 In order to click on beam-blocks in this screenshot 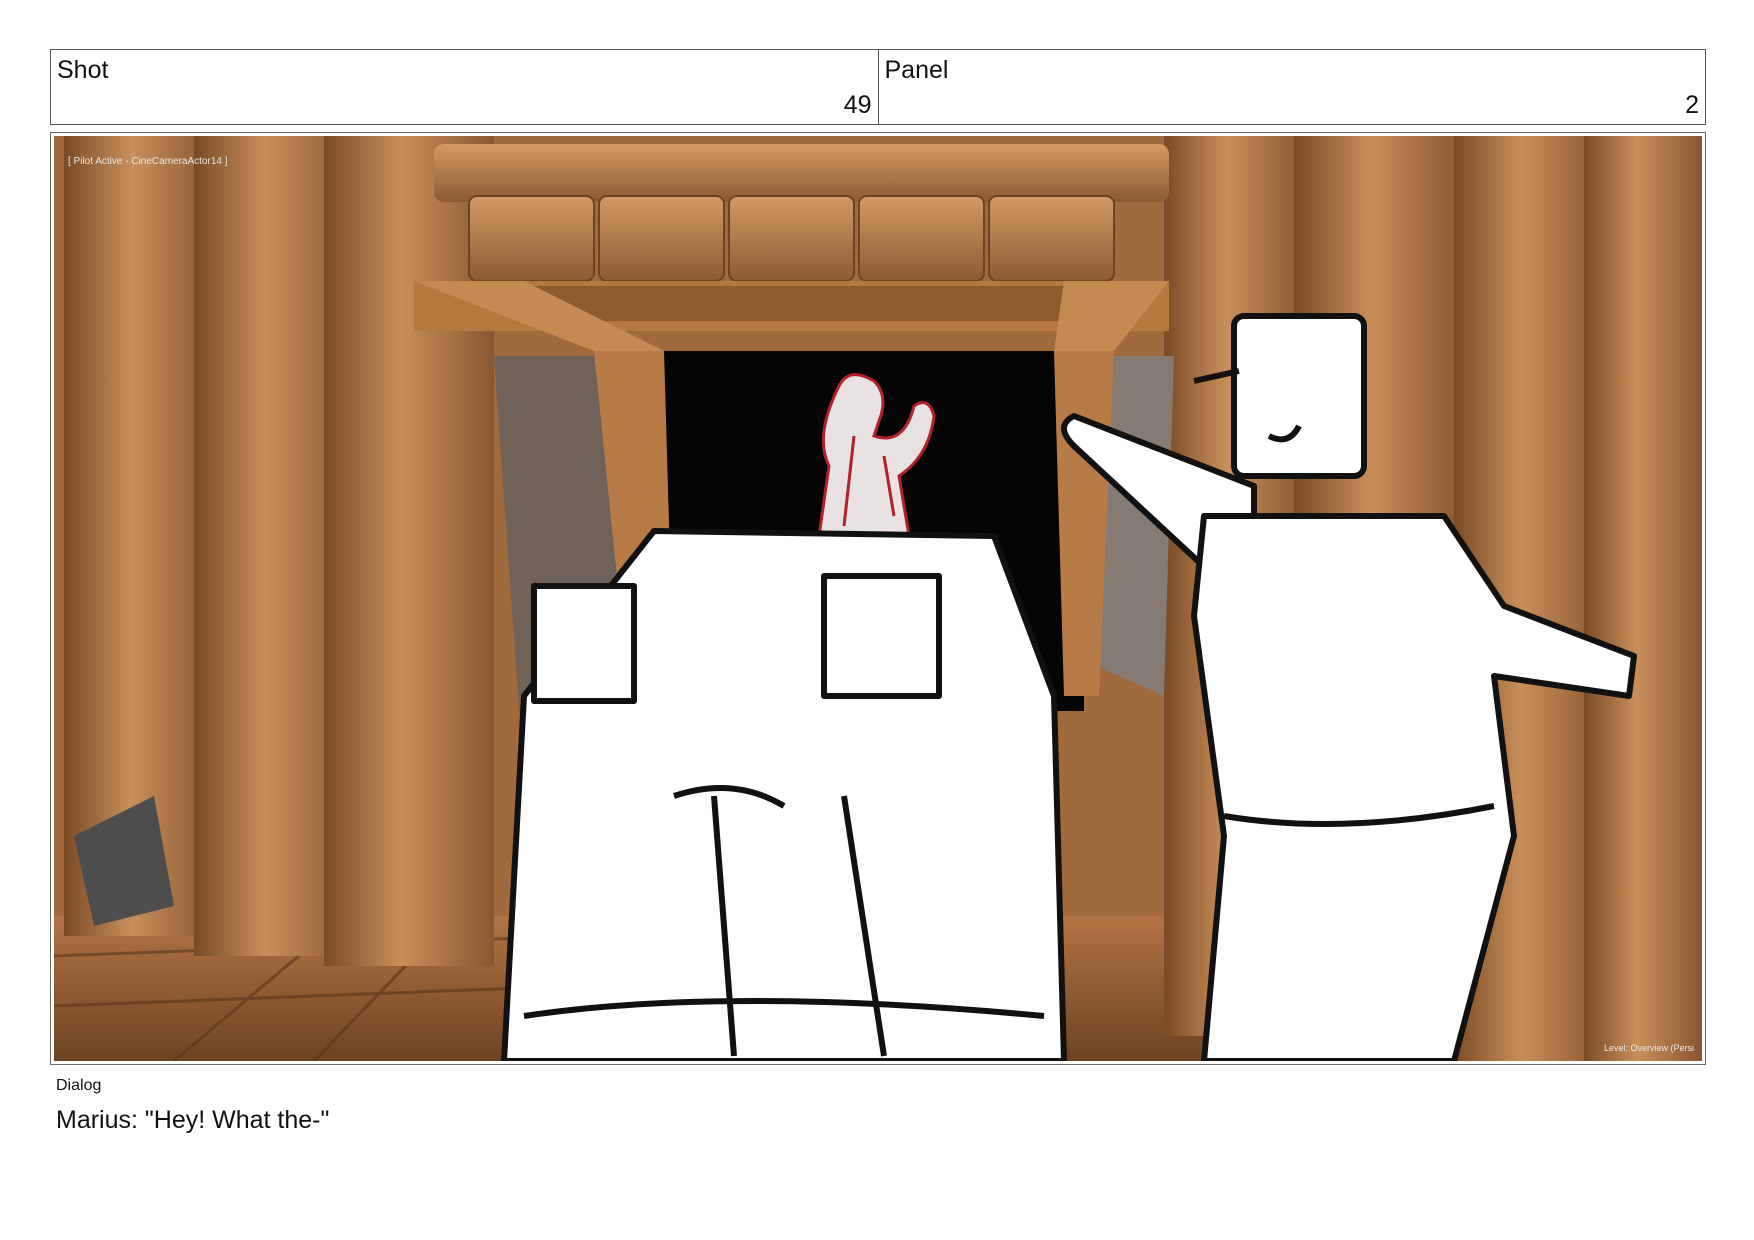, I will do `click(791, 238)`.